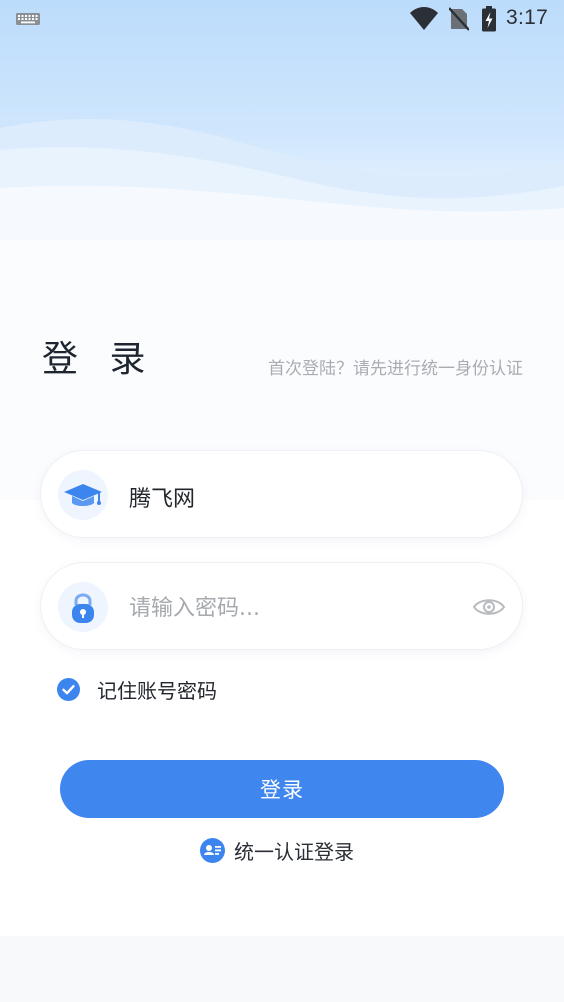 The image size is (564, 1002). Describe the element at coordinates (282, 19) in the screenshot. I see `status-bar: 3:17` at that location.